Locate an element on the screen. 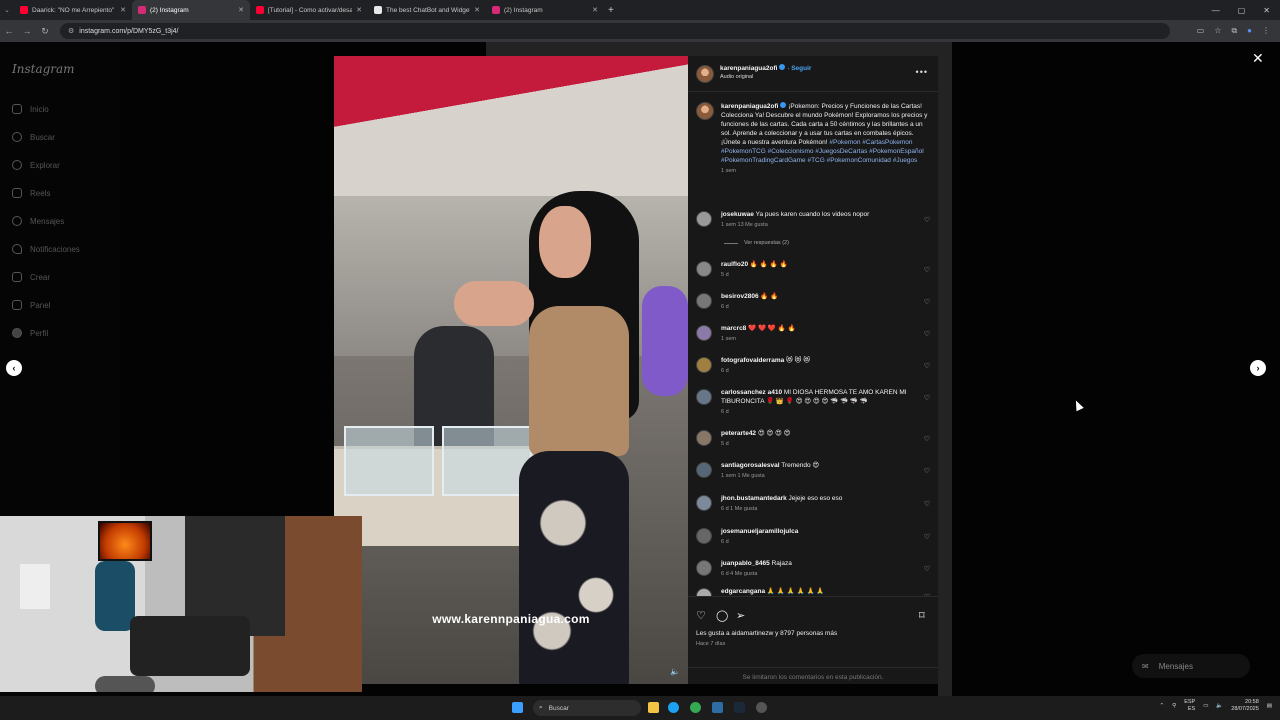 Image resolution: width=1280 pixels, height=720 pixels. tab-0: Daarick: "NO me Arrepiento" ✕ is located at coordinates (73, 10).